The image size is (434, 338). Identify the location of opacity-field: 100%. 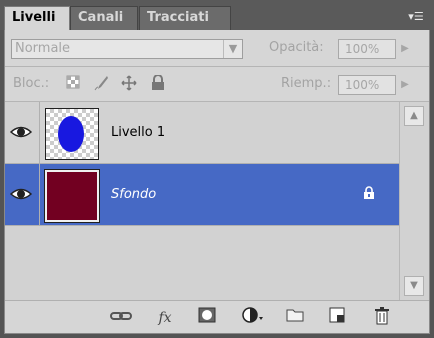
(367, 49).